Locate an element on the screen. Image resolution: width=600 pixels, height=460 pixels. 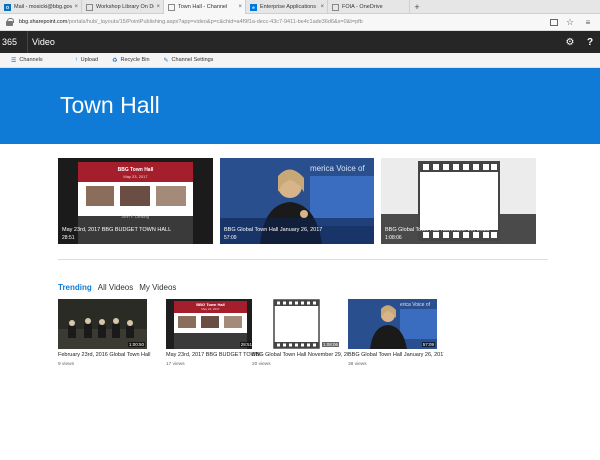
tab-label: Town Hall - Channel is located at coordinates (203, 7).